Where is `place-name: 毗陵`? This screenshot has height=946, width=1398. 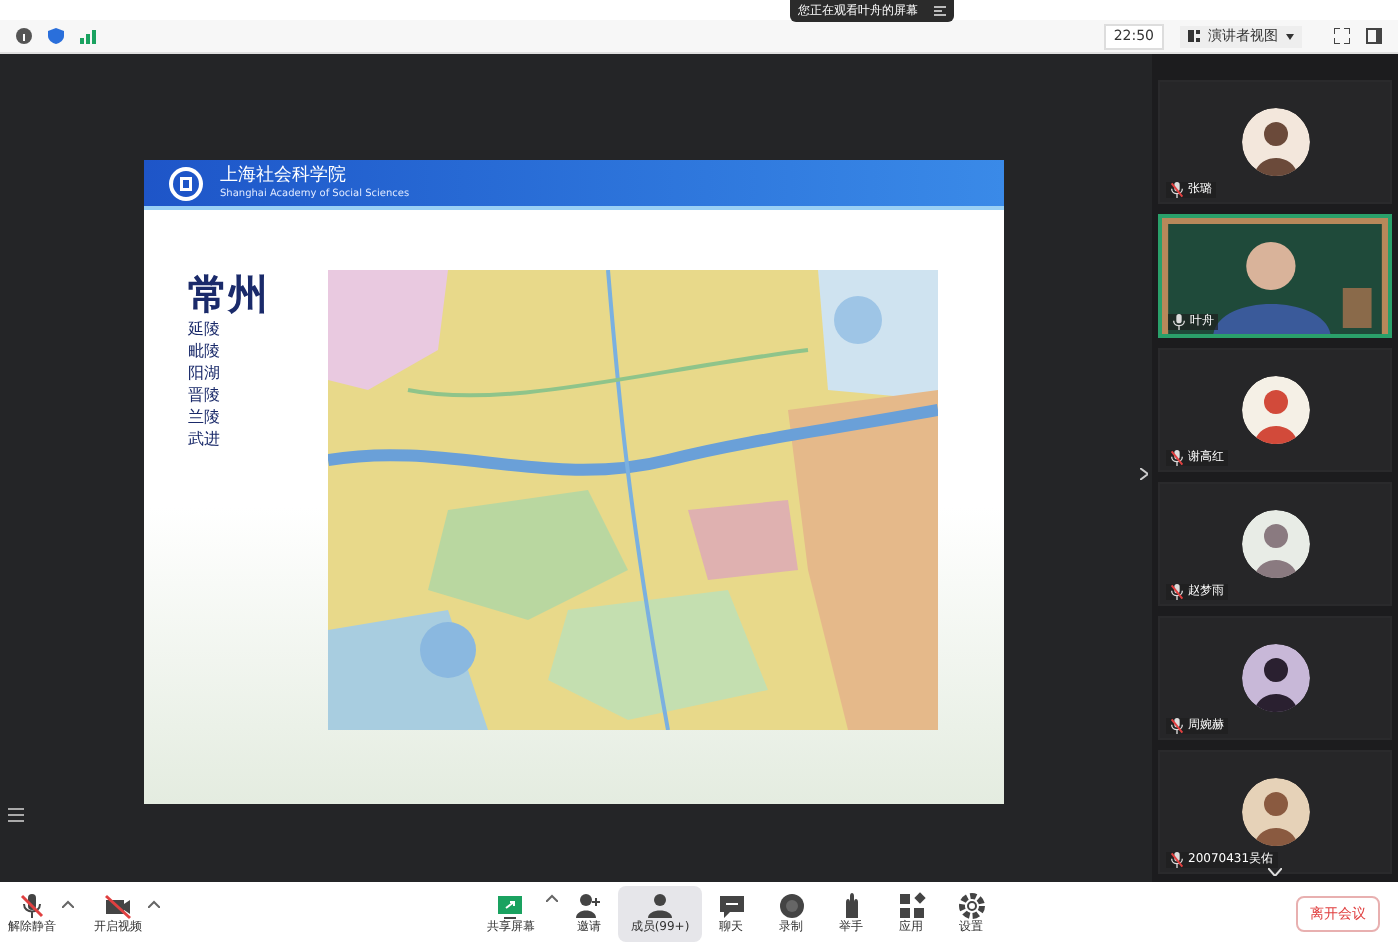 place-name: 毗陵 is located at coordinates (205, 351).